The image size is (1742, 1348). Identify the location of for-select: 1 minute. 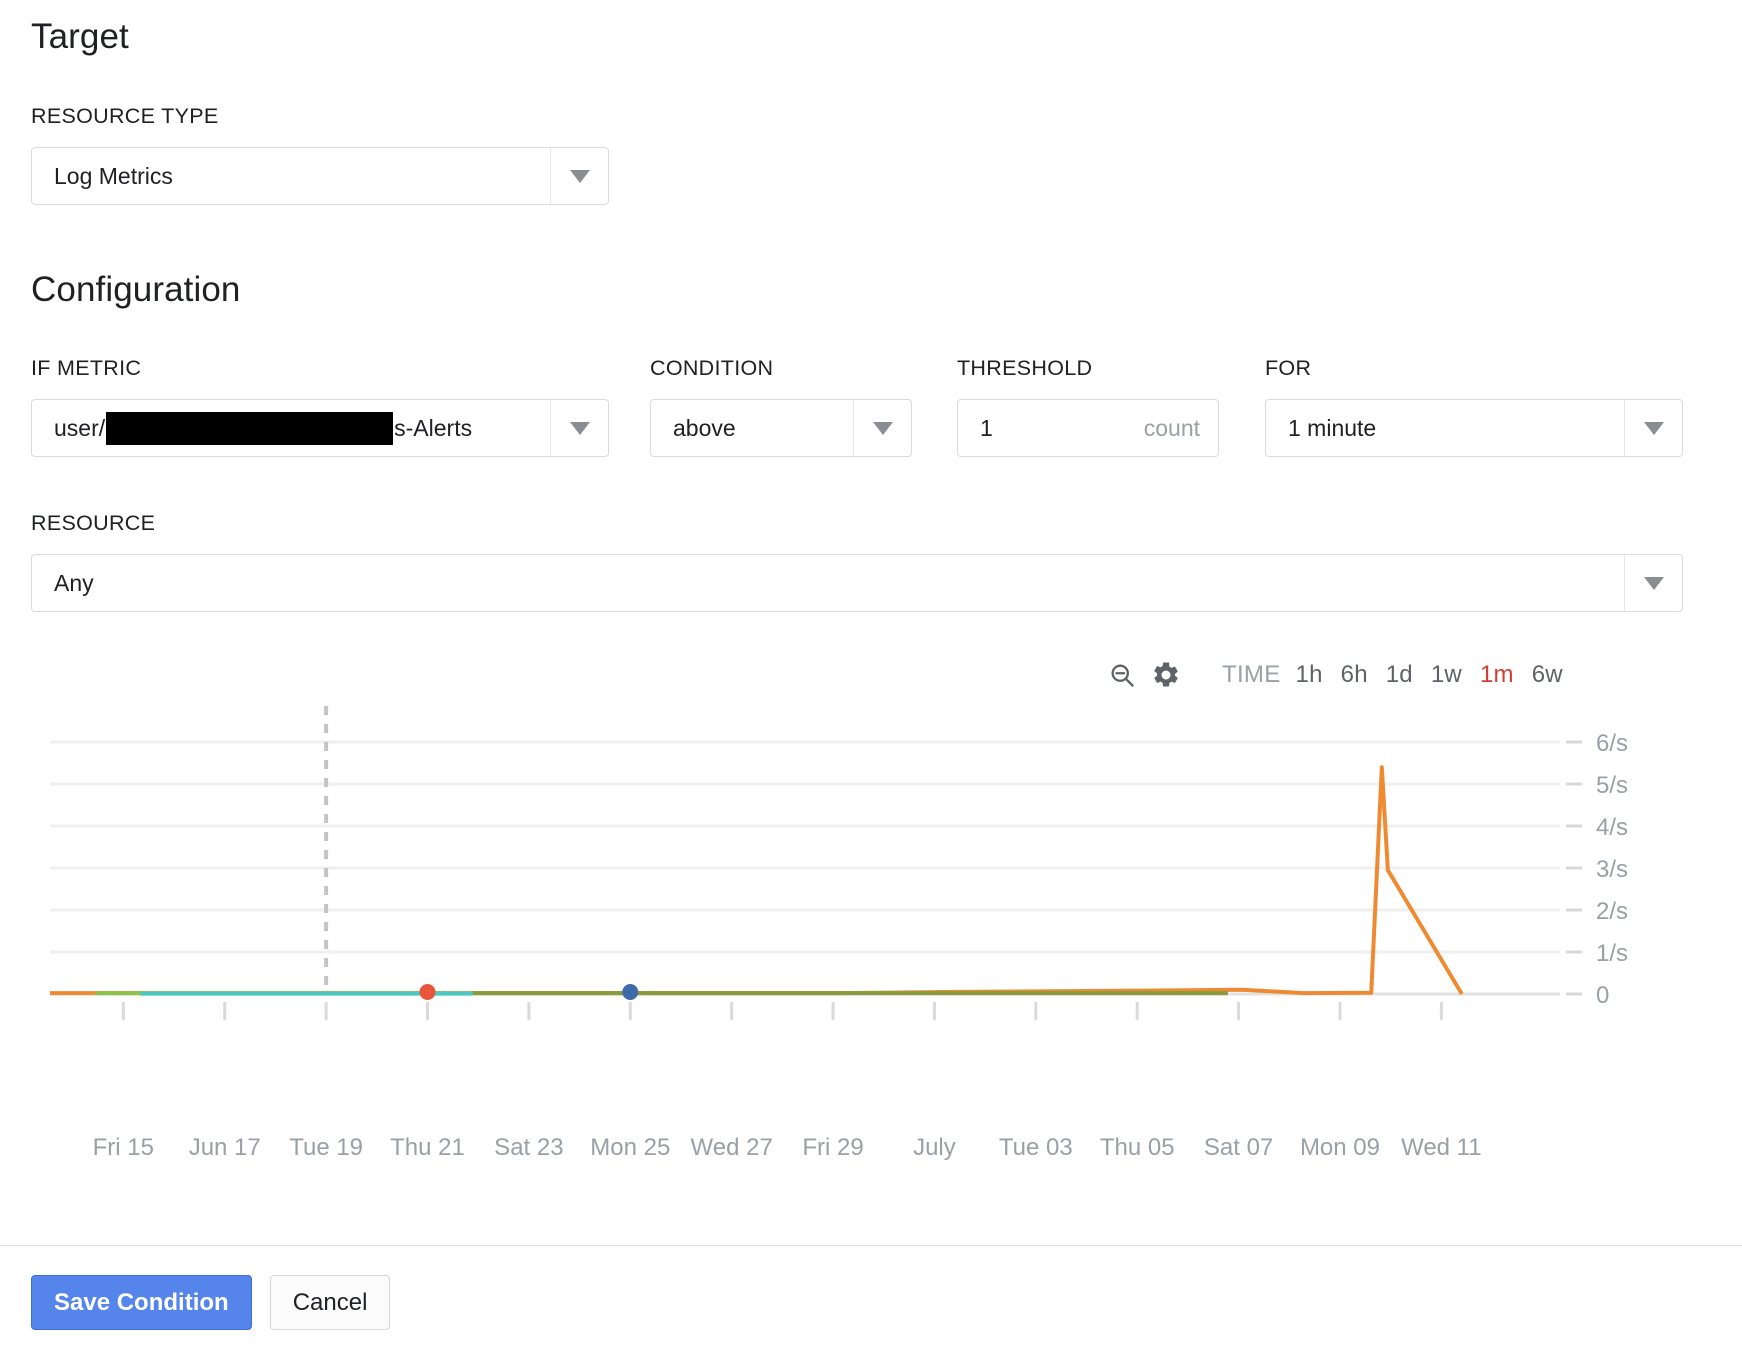
(1474, 428).